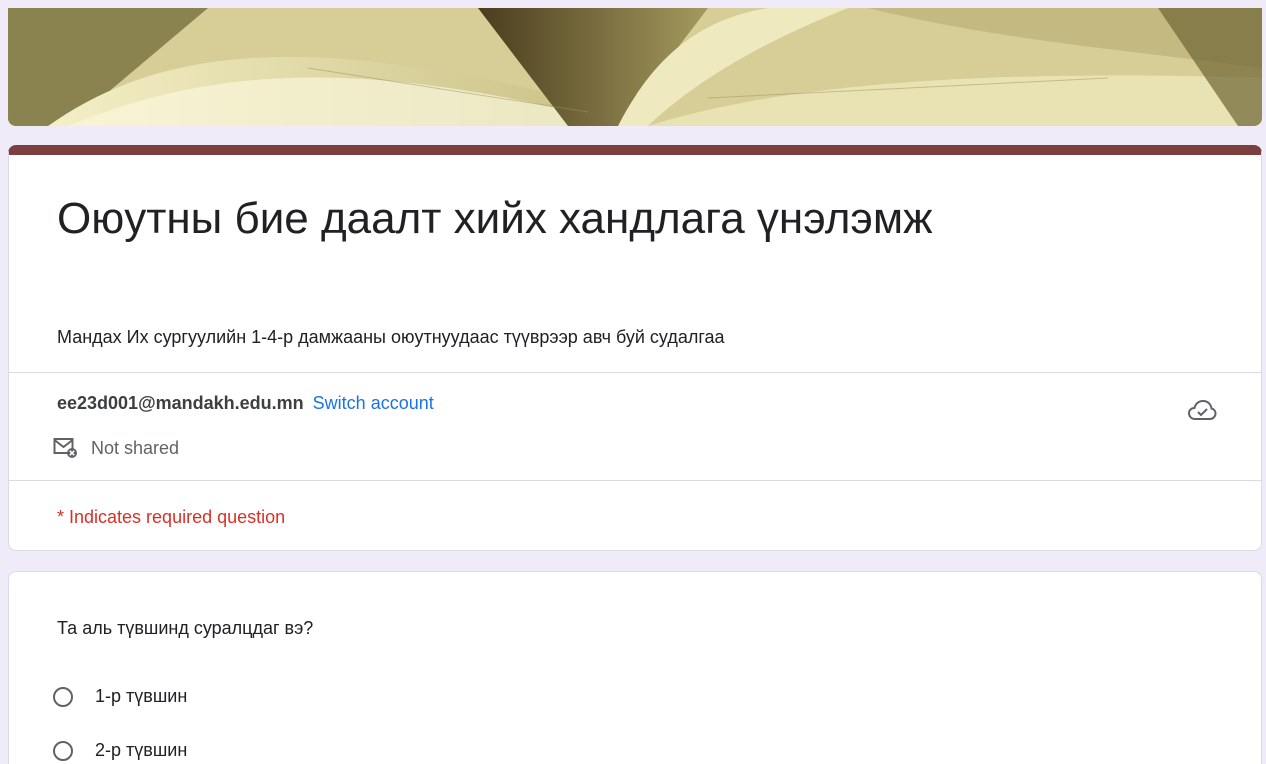 Image resolution: width=1266 pixels, height=764 pixels. What do you see at coordinates (141, 750) in the screenshot?
I see `radio-option-label: 2-р түвшин` at bounding box center [141, 750].